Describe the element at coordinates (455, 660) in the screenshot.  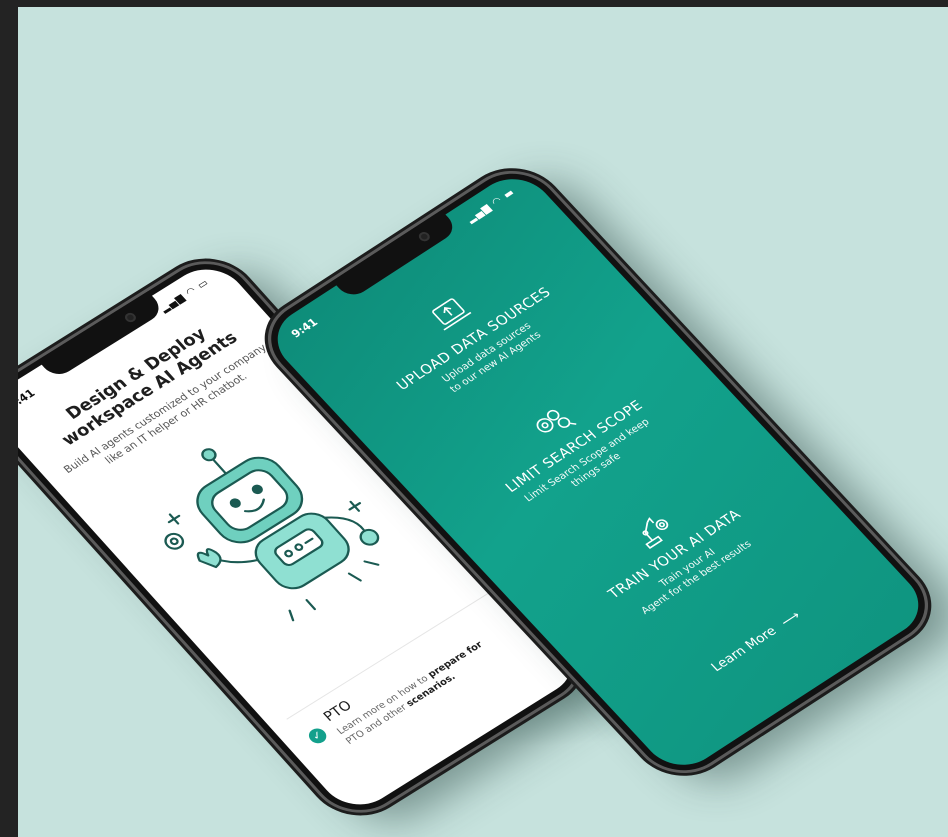
I see `desc-bold: prepare for` at that location.